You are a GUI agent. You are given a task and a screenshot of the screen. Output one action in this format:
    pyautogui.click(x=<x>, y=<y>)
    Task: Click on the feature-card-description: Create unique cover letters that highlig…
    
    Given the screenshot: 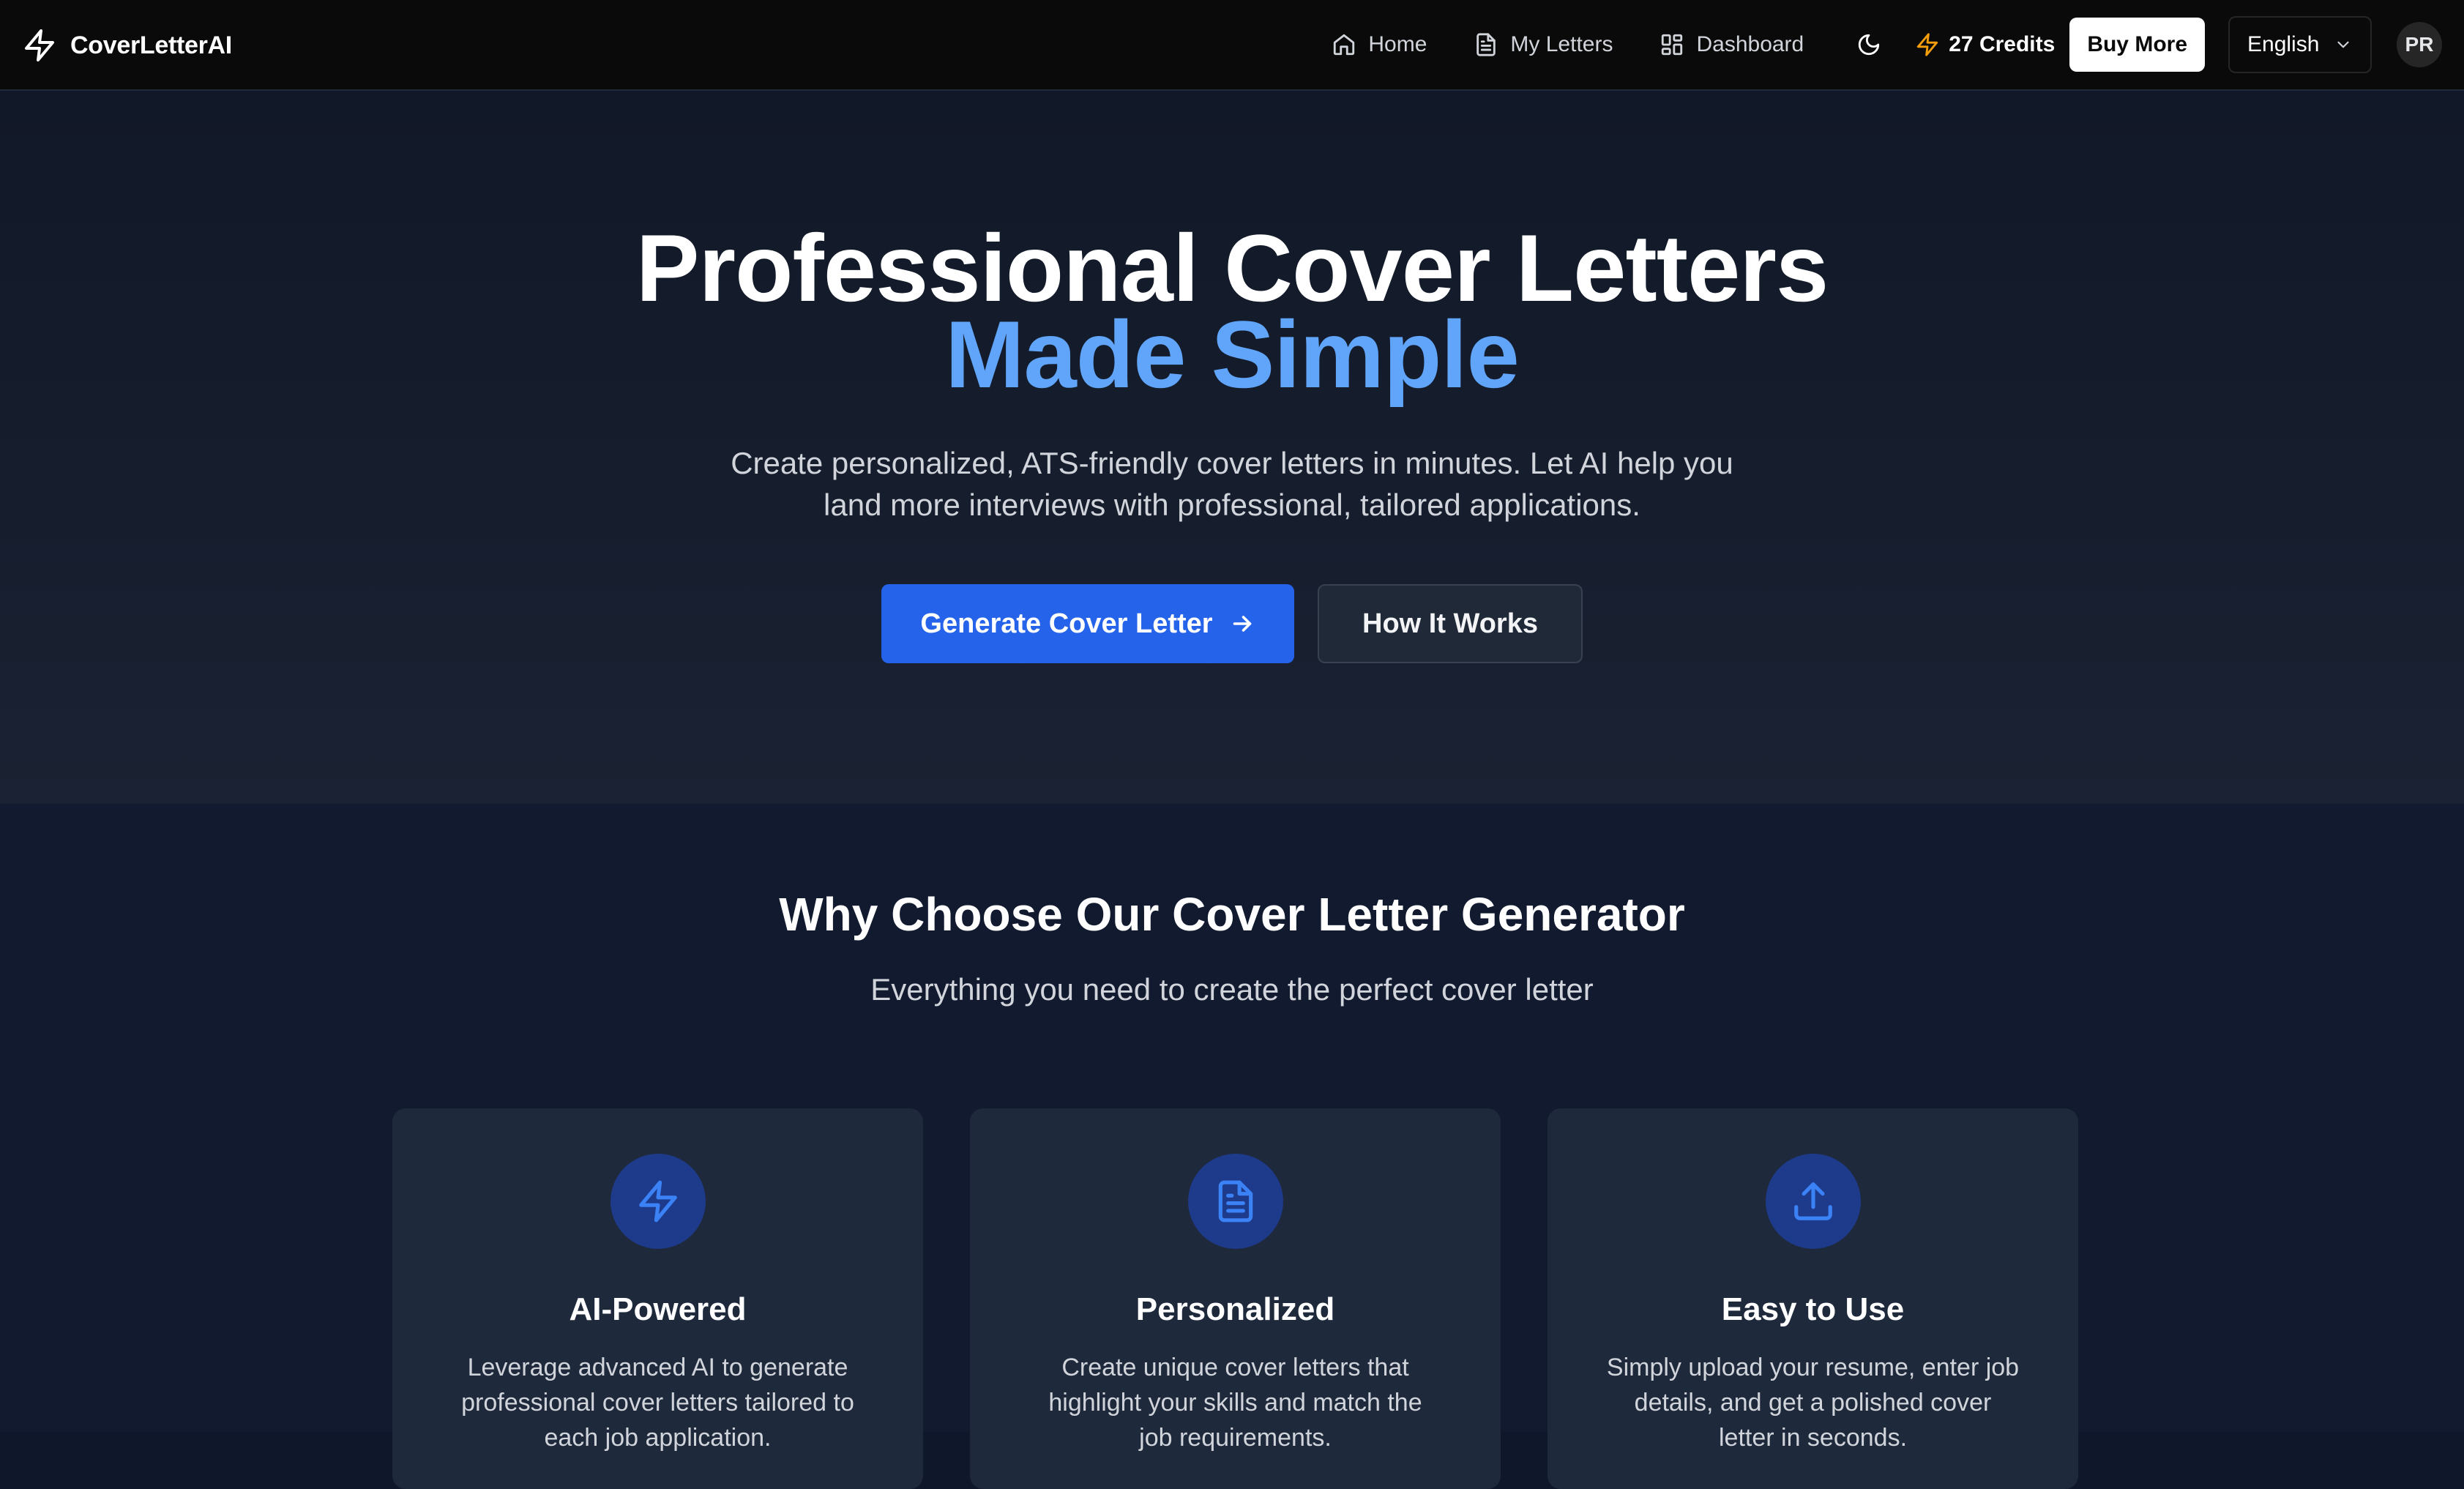 What is the action you would take?
    pyautogui.click(x=1235, y=1403)
    